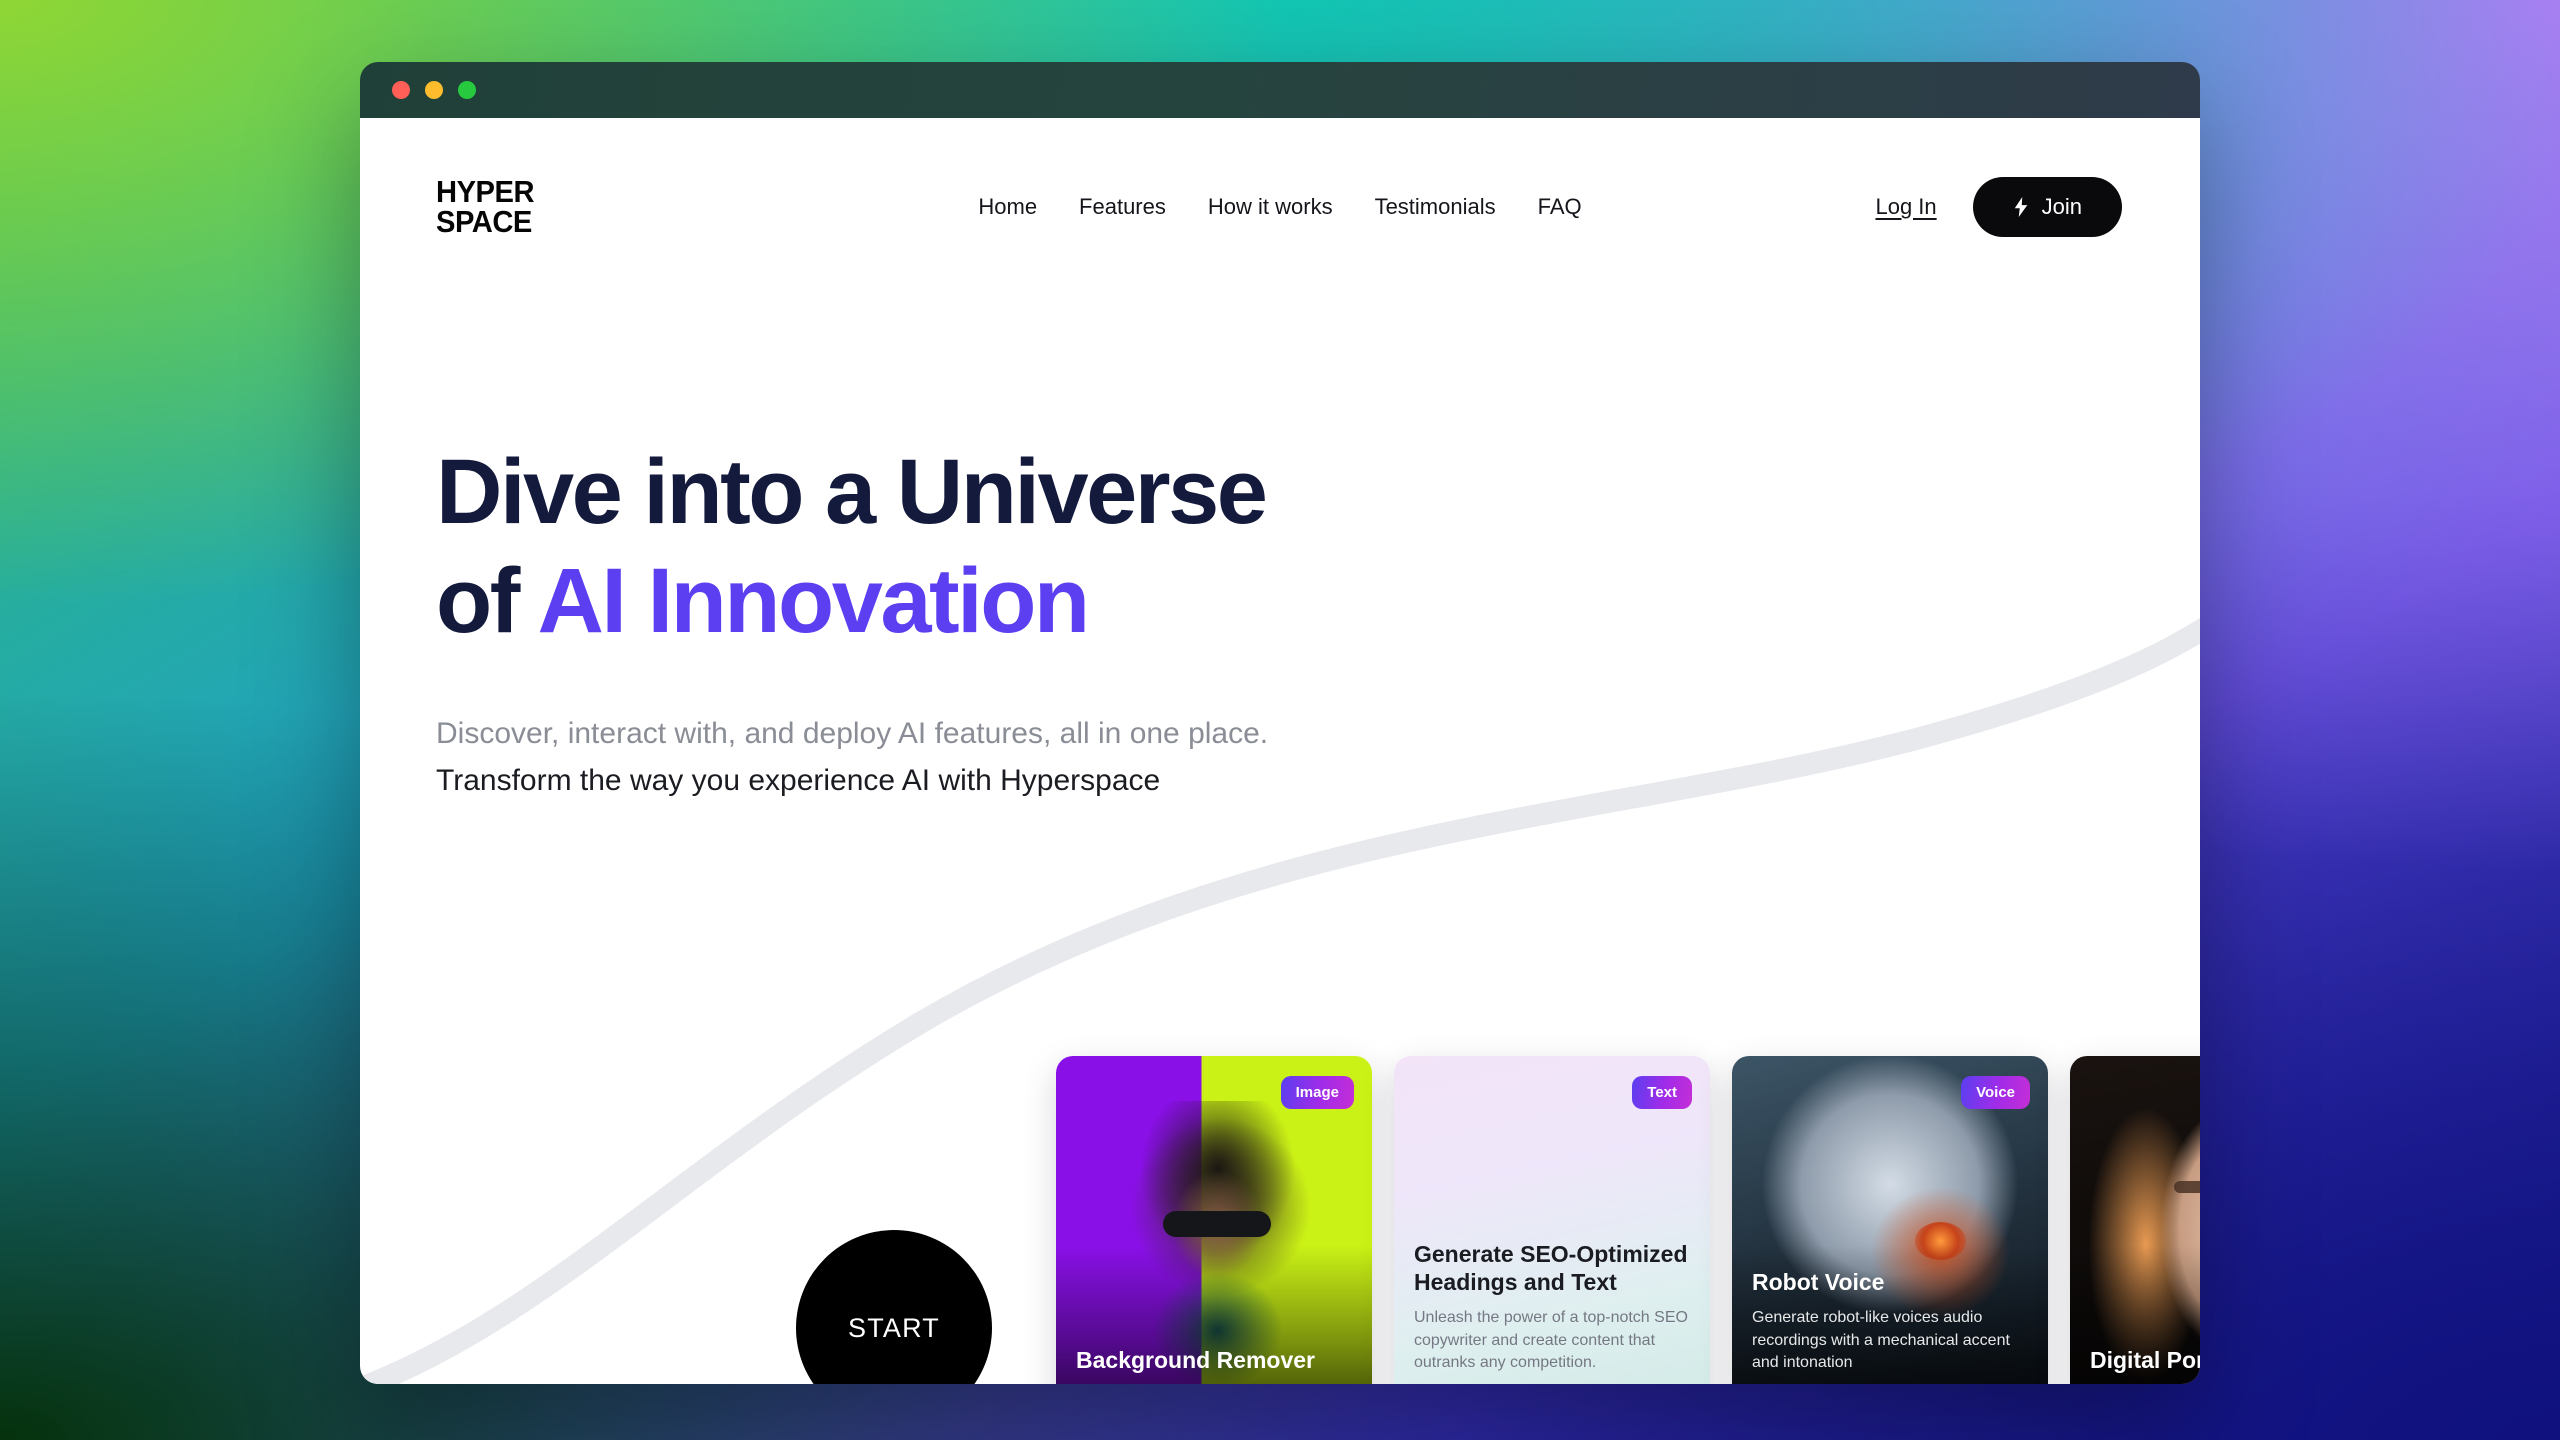 Image resolution: width=2560 pixels, height=1440 pixels. I want to click on card-badge: Text, so click(1662, 1092).